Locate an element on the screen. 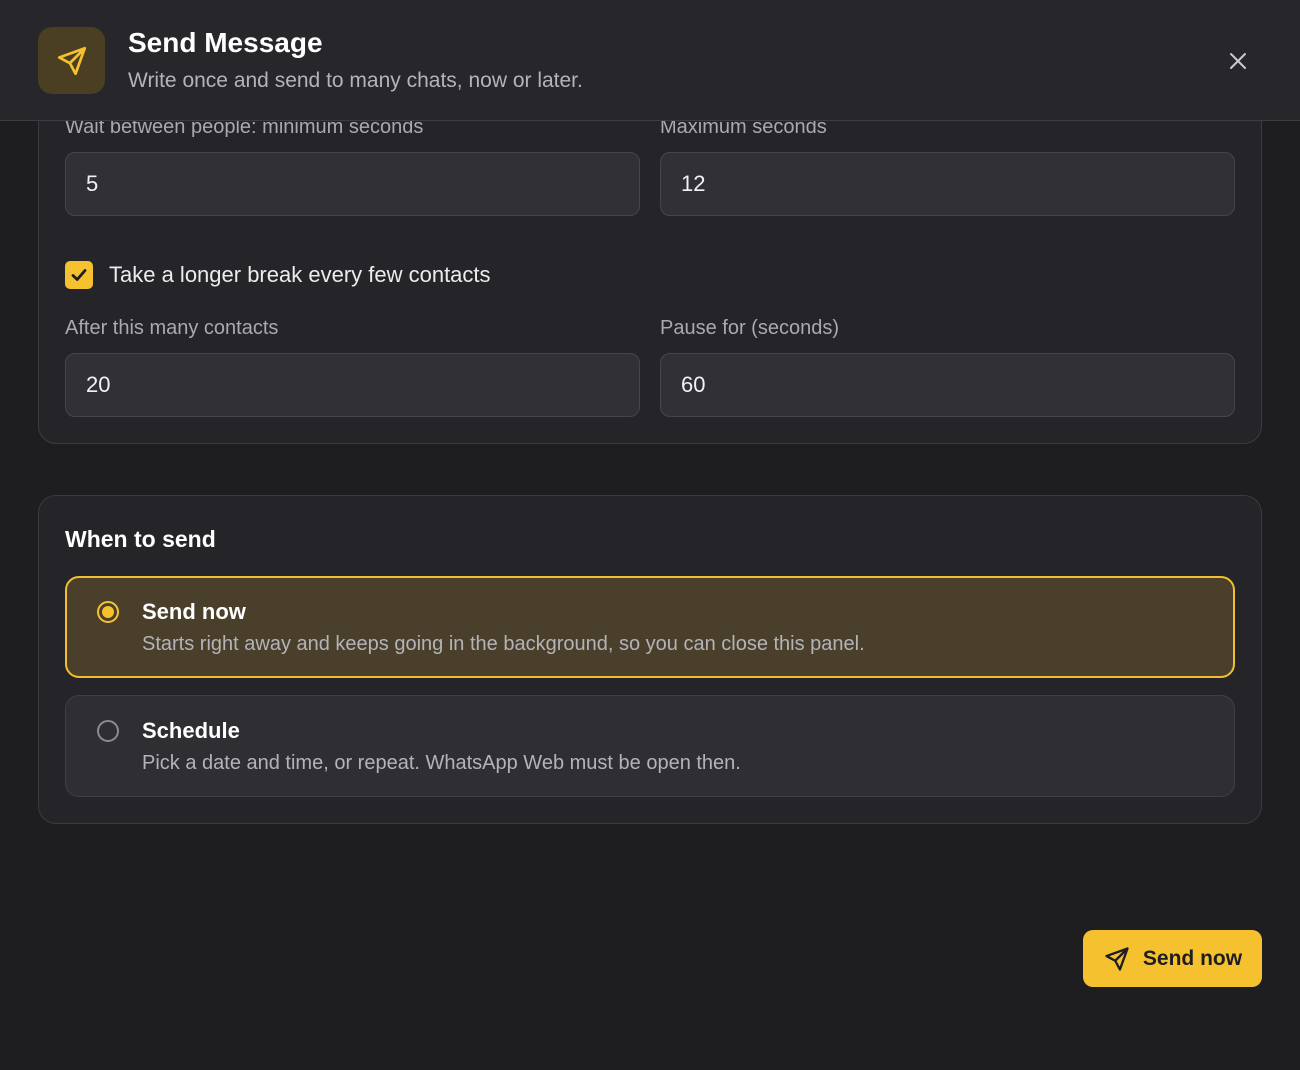 The height and width of the screenshot is (1070, 1300). pause-input: 60 is located at coordinates (947, 385).